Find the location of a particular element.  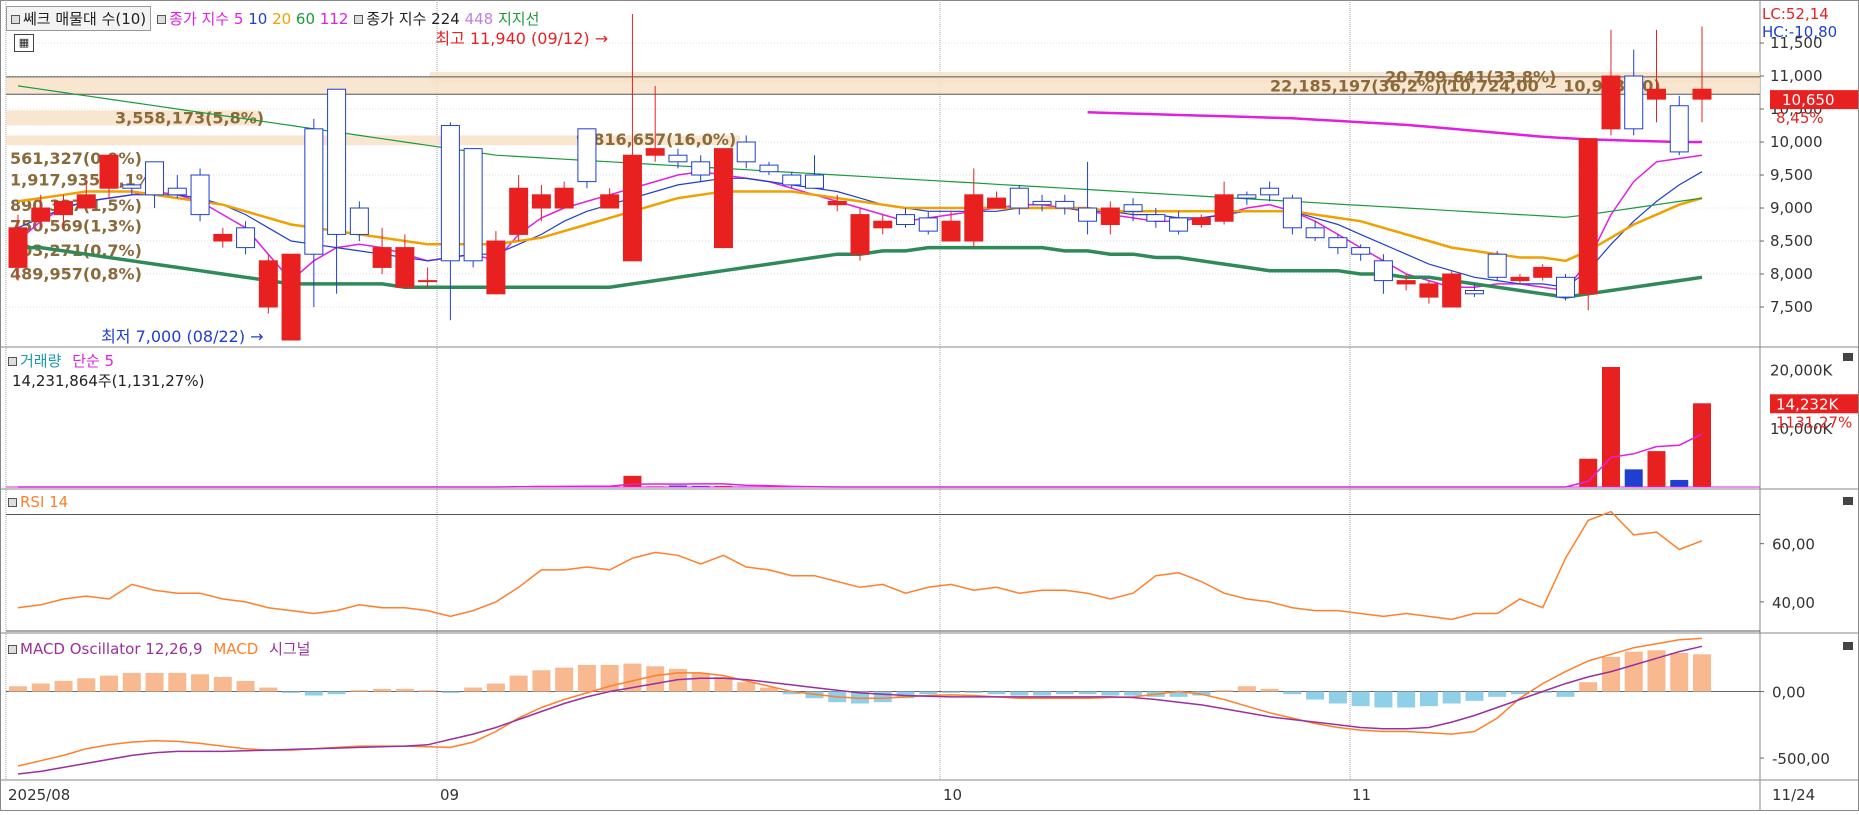

x-axis-label: 2025/08 is located at coordinates (39, 795).